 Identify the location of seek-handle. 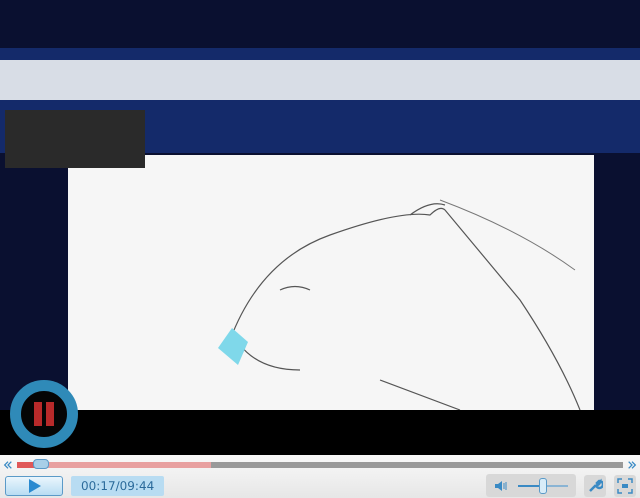
(41, 464).